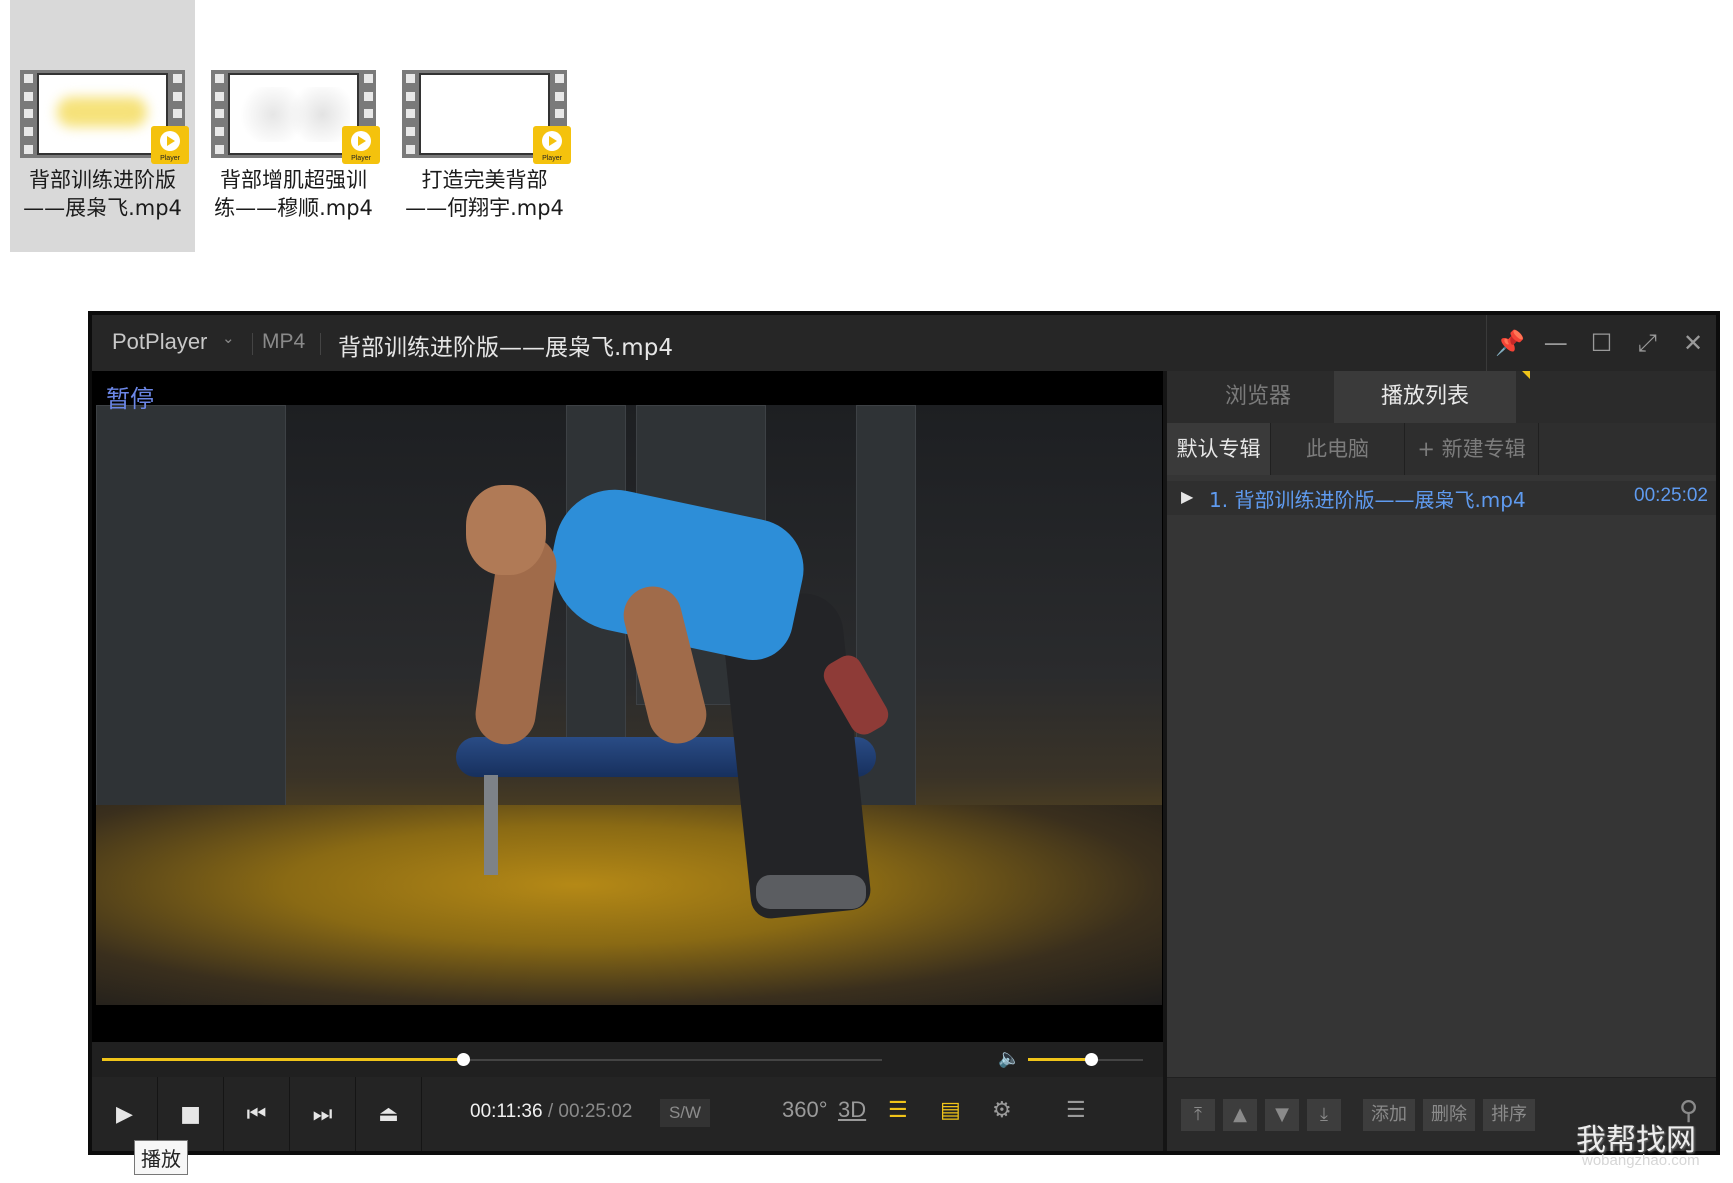  Describe the element at coordinates (629, 905) in the screenshot. I see `gym-floor` at that location.